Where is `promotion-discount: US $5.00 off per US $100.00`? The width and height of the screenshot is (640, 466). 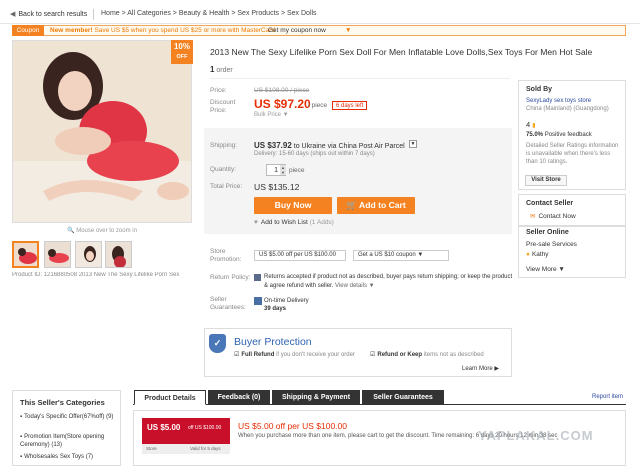
promotion-discount: US $5.00 off per US $100.00 is located at coordinates (300, 255).